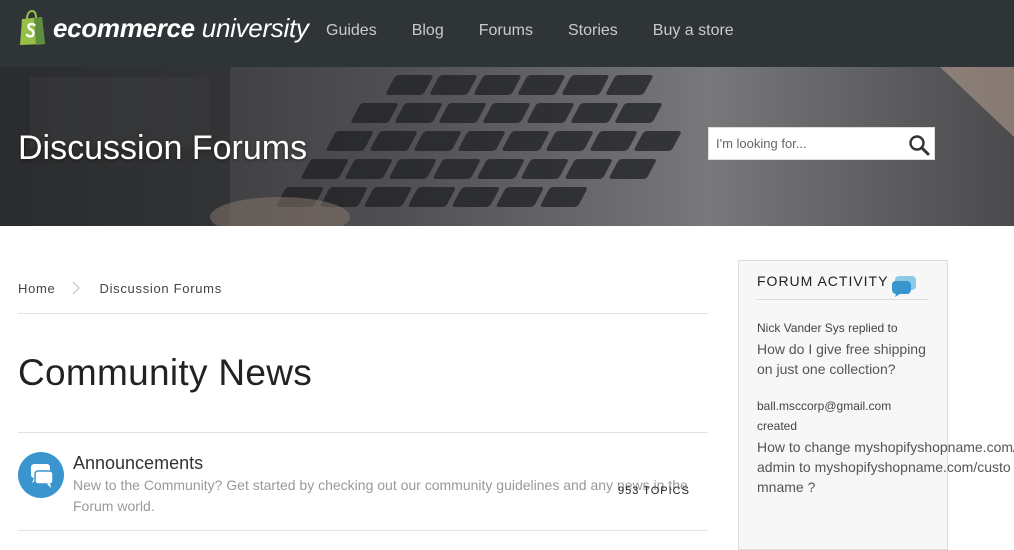  I want to click on breadcrumb: Home Discussion Forums, so click(120, 288).